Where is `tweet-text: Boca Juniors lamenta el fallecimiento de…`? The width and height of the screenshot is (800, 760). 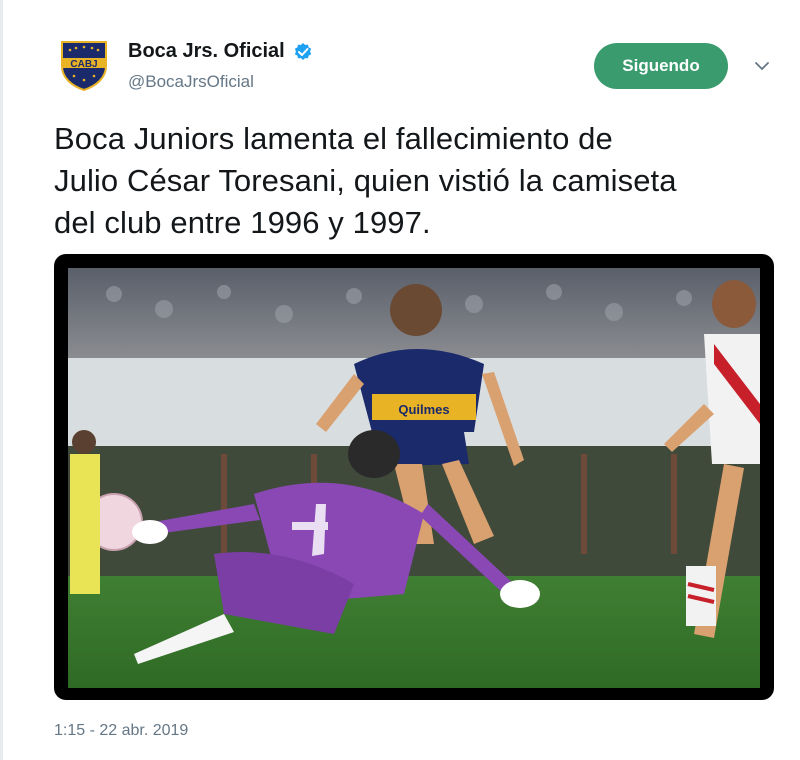
tweet-text: Boca Juniors lamenta el fallecimiento de… is located at coordinates (414, 181).